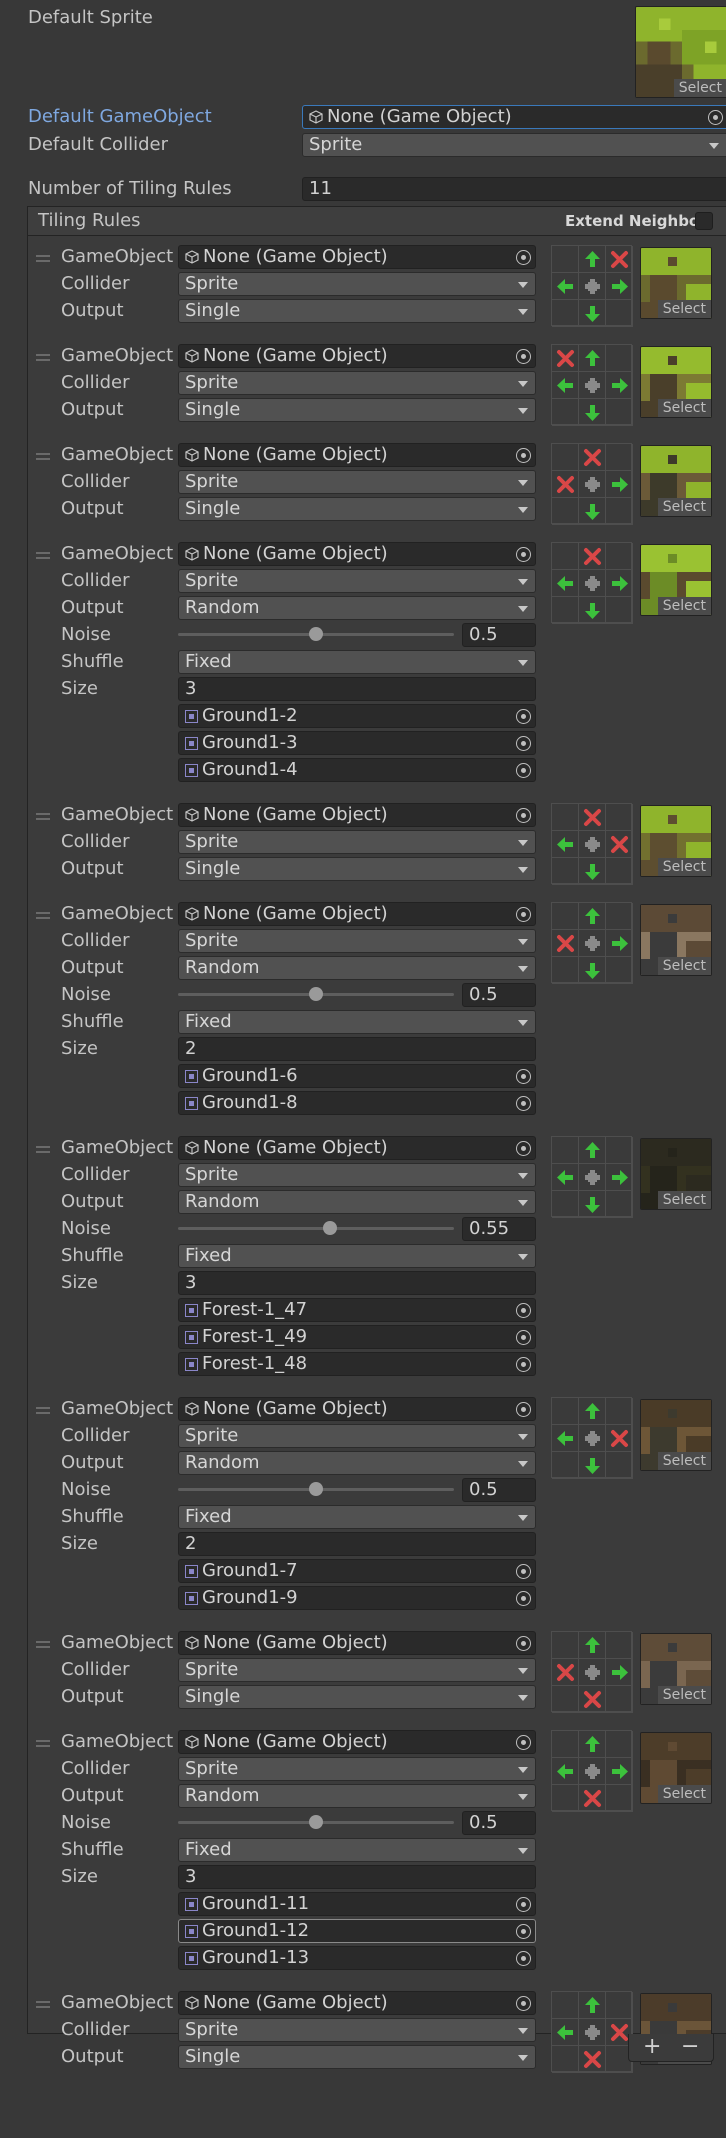  Describe the element at coordinates (357, 1076) in the screenshot. I see `sprite-field: Ground1-6` at that location.